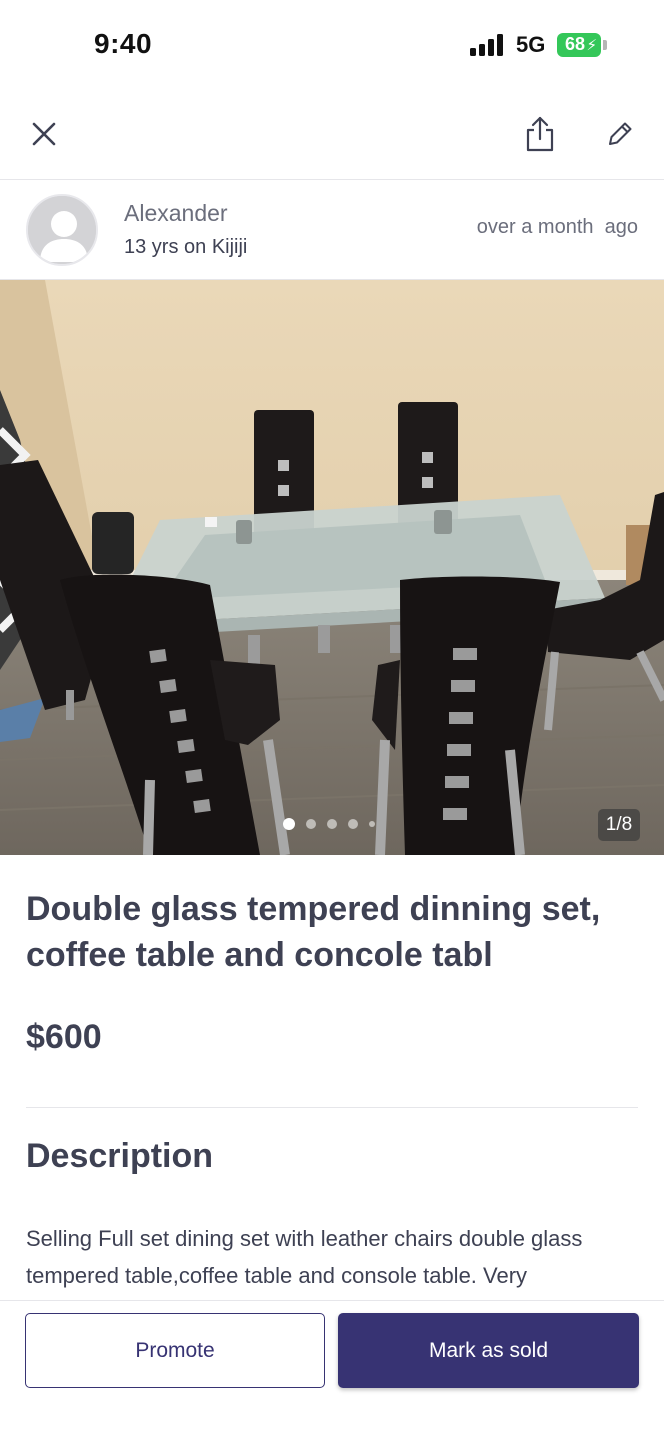  I want to click on share-icon, so click(540, 134).